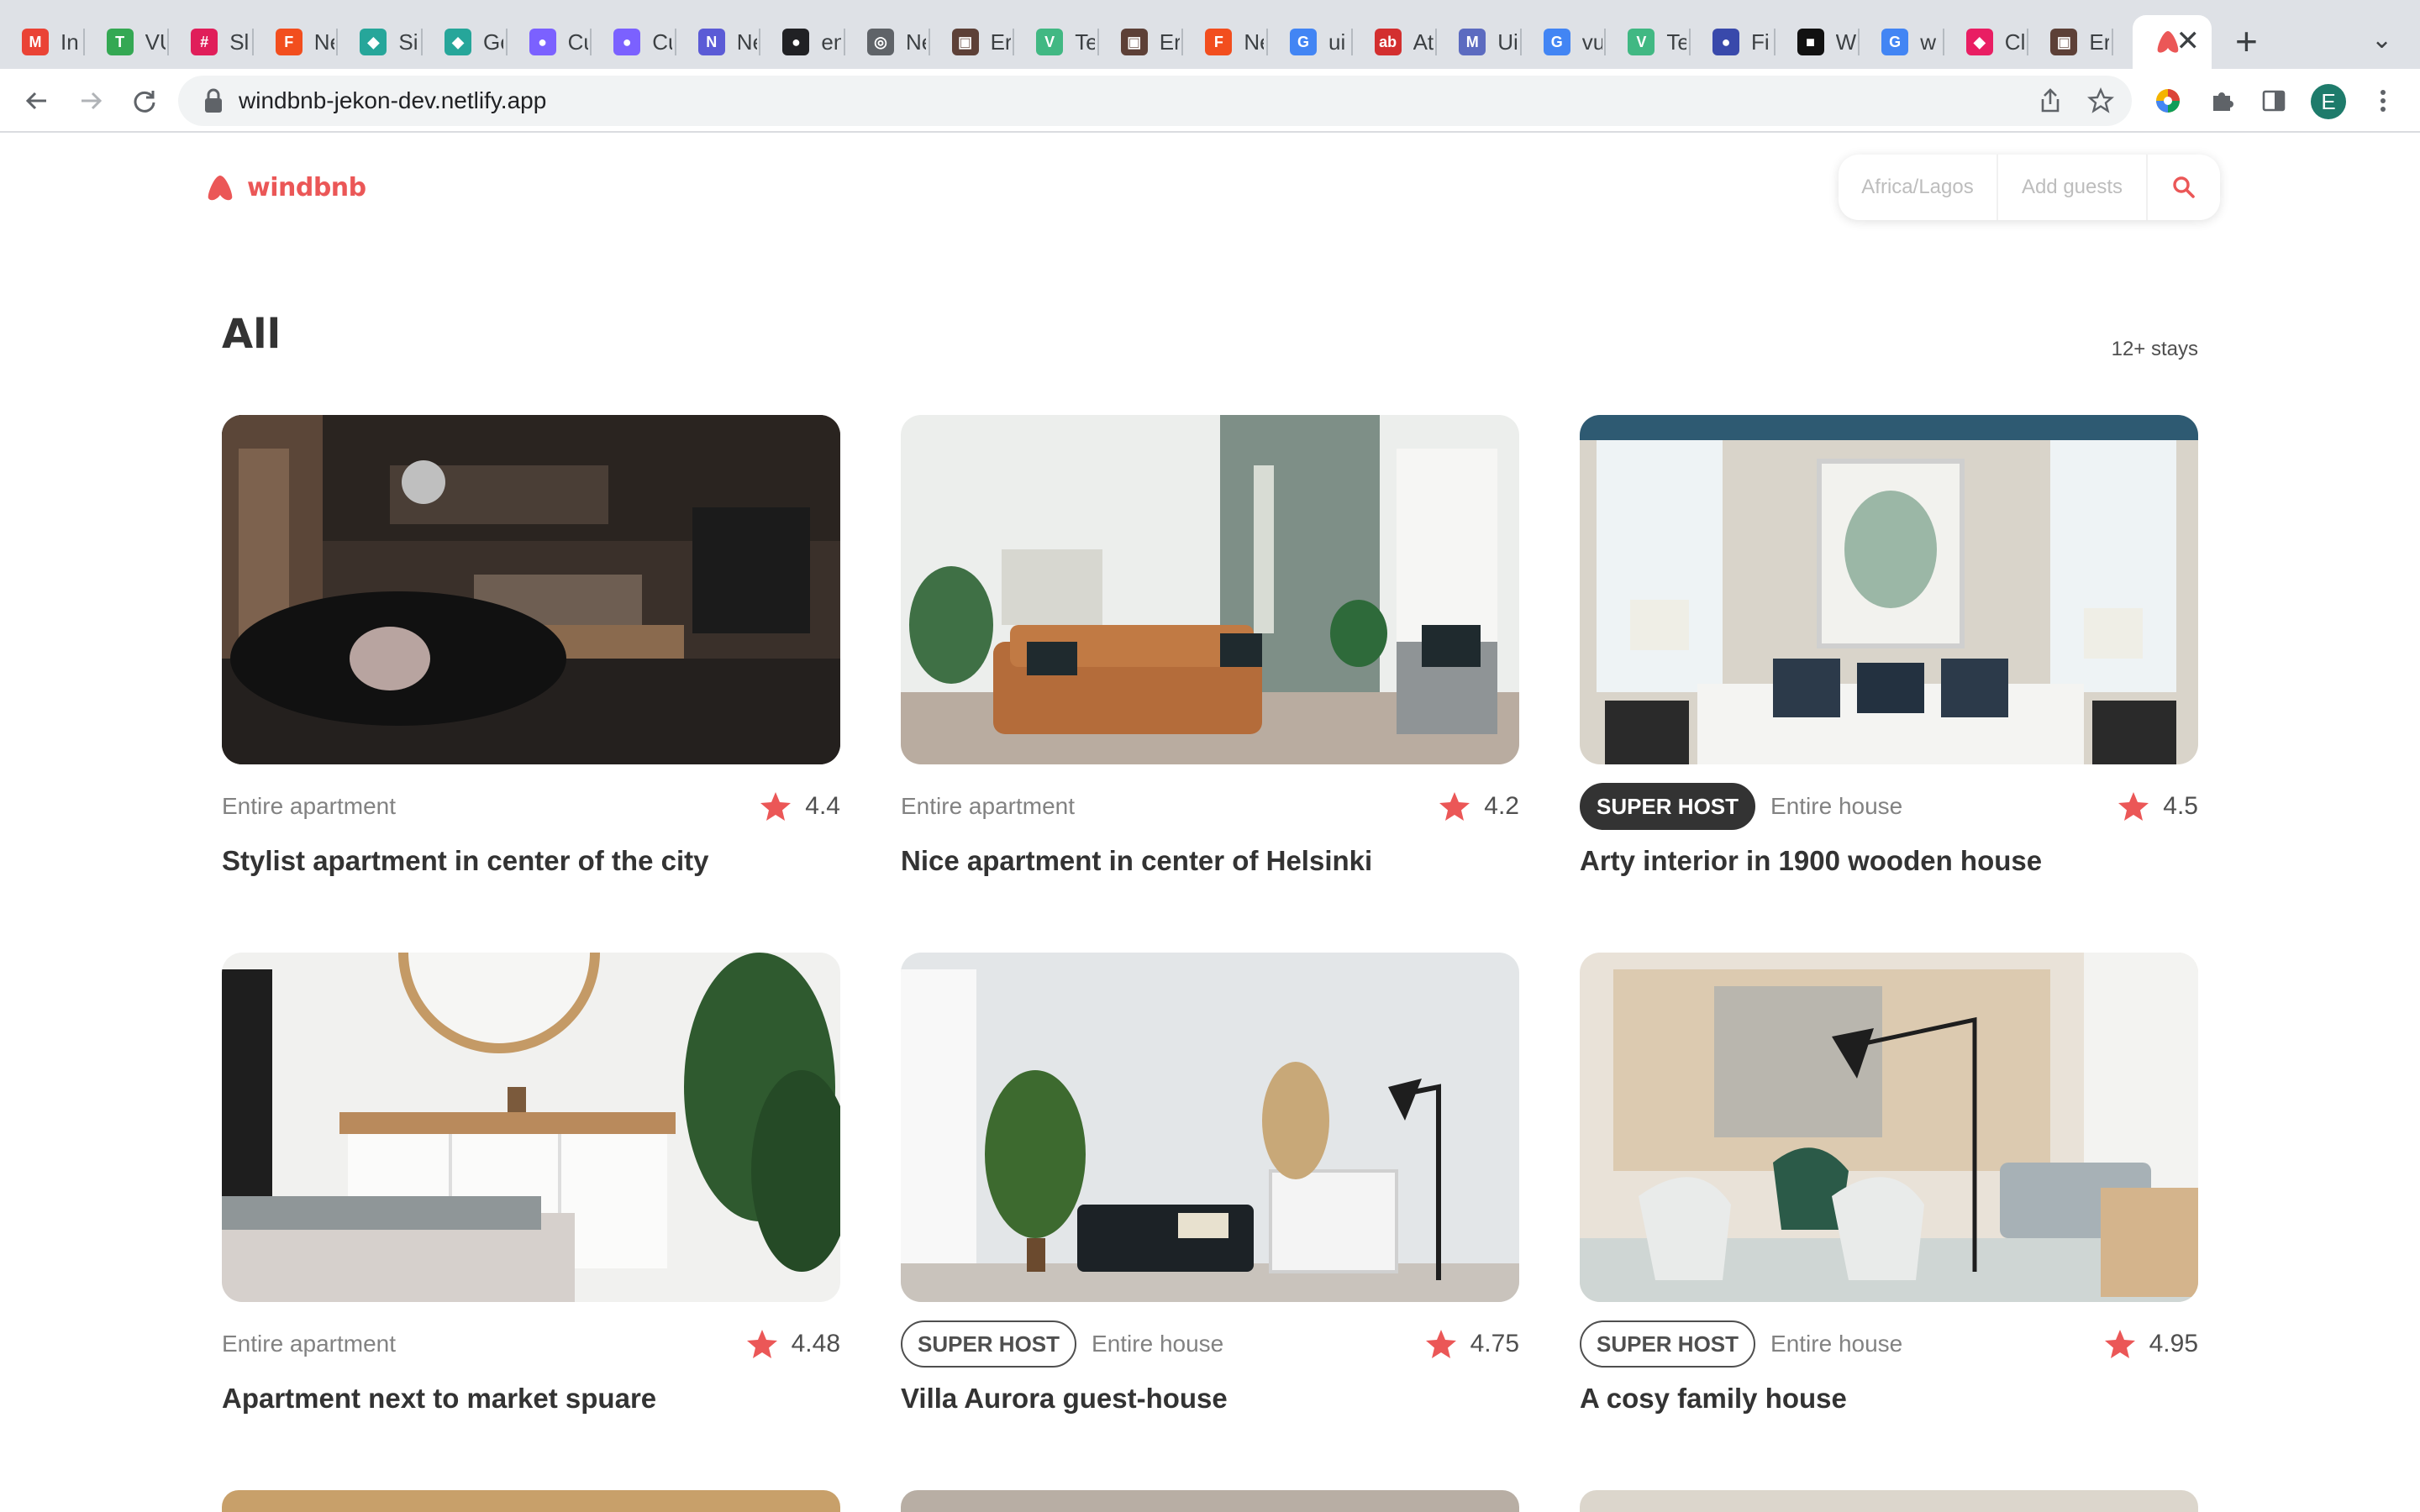 The width and height of the screenshot is (2420, 1512). Describe the element at coordinates (251, 334) in the screenshot. I see `page-heading: All` at that location.